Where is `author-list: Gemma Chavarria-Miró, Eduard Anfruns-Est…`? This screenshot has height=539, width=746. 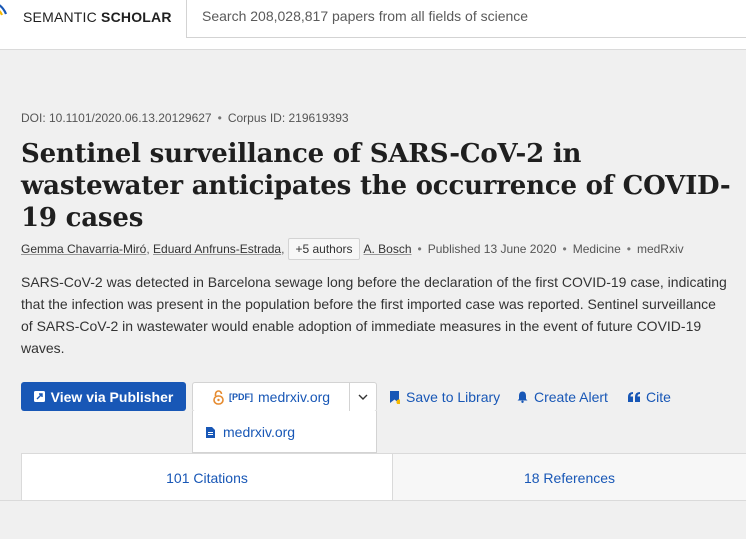 author-list: Gemma Chavarria-Miró, Eduard Anfruns-Est… is located at coordinates (352, 249).